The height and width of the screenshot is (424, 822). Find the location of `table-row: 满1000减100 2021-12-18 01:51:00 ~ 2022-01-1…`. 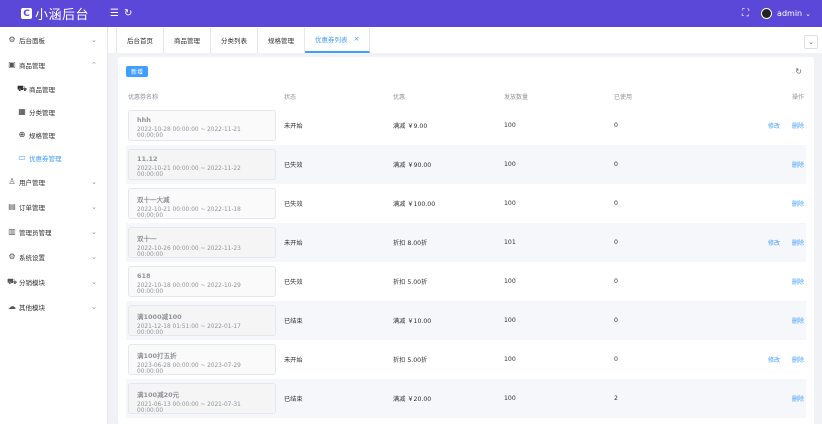

table-row: 满1000减100 2021-12-18 01:51:00 ~ 2022-01-1… is located at coordinates (466, 320).